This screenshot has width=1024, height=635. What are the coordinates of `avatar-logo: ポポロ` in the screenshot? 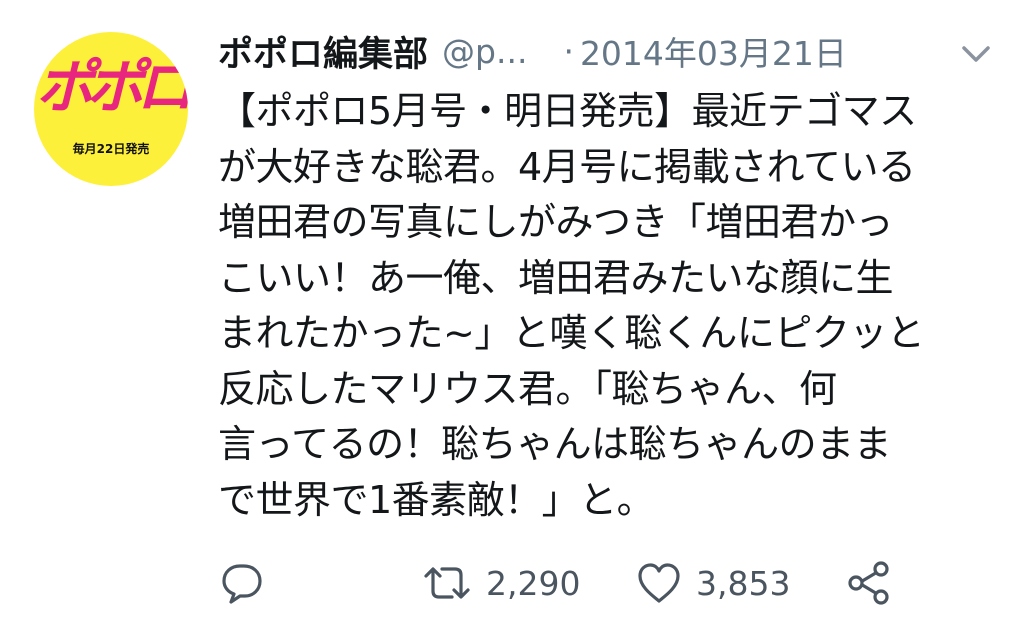 It's located at (111, 87).